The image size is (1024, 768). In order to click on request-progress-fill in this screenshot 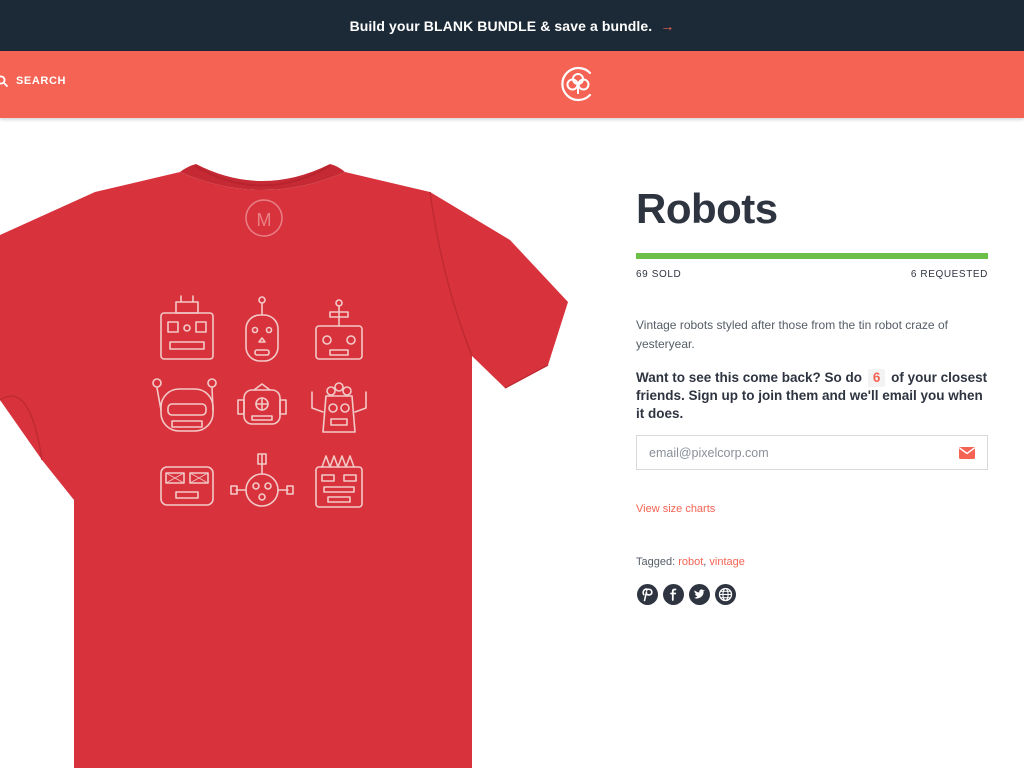, I will do `click(812, 256)`.